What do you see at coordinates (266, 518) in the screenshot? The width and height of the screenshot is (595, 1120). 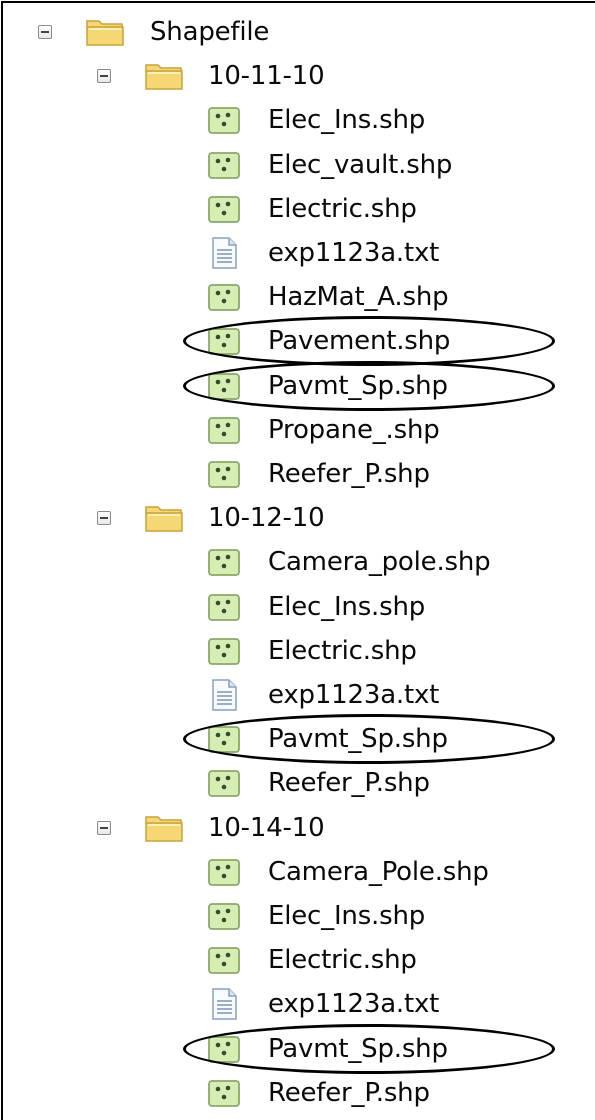 I see `folder-label: 10-12-10` at bounding box center [266, 518].